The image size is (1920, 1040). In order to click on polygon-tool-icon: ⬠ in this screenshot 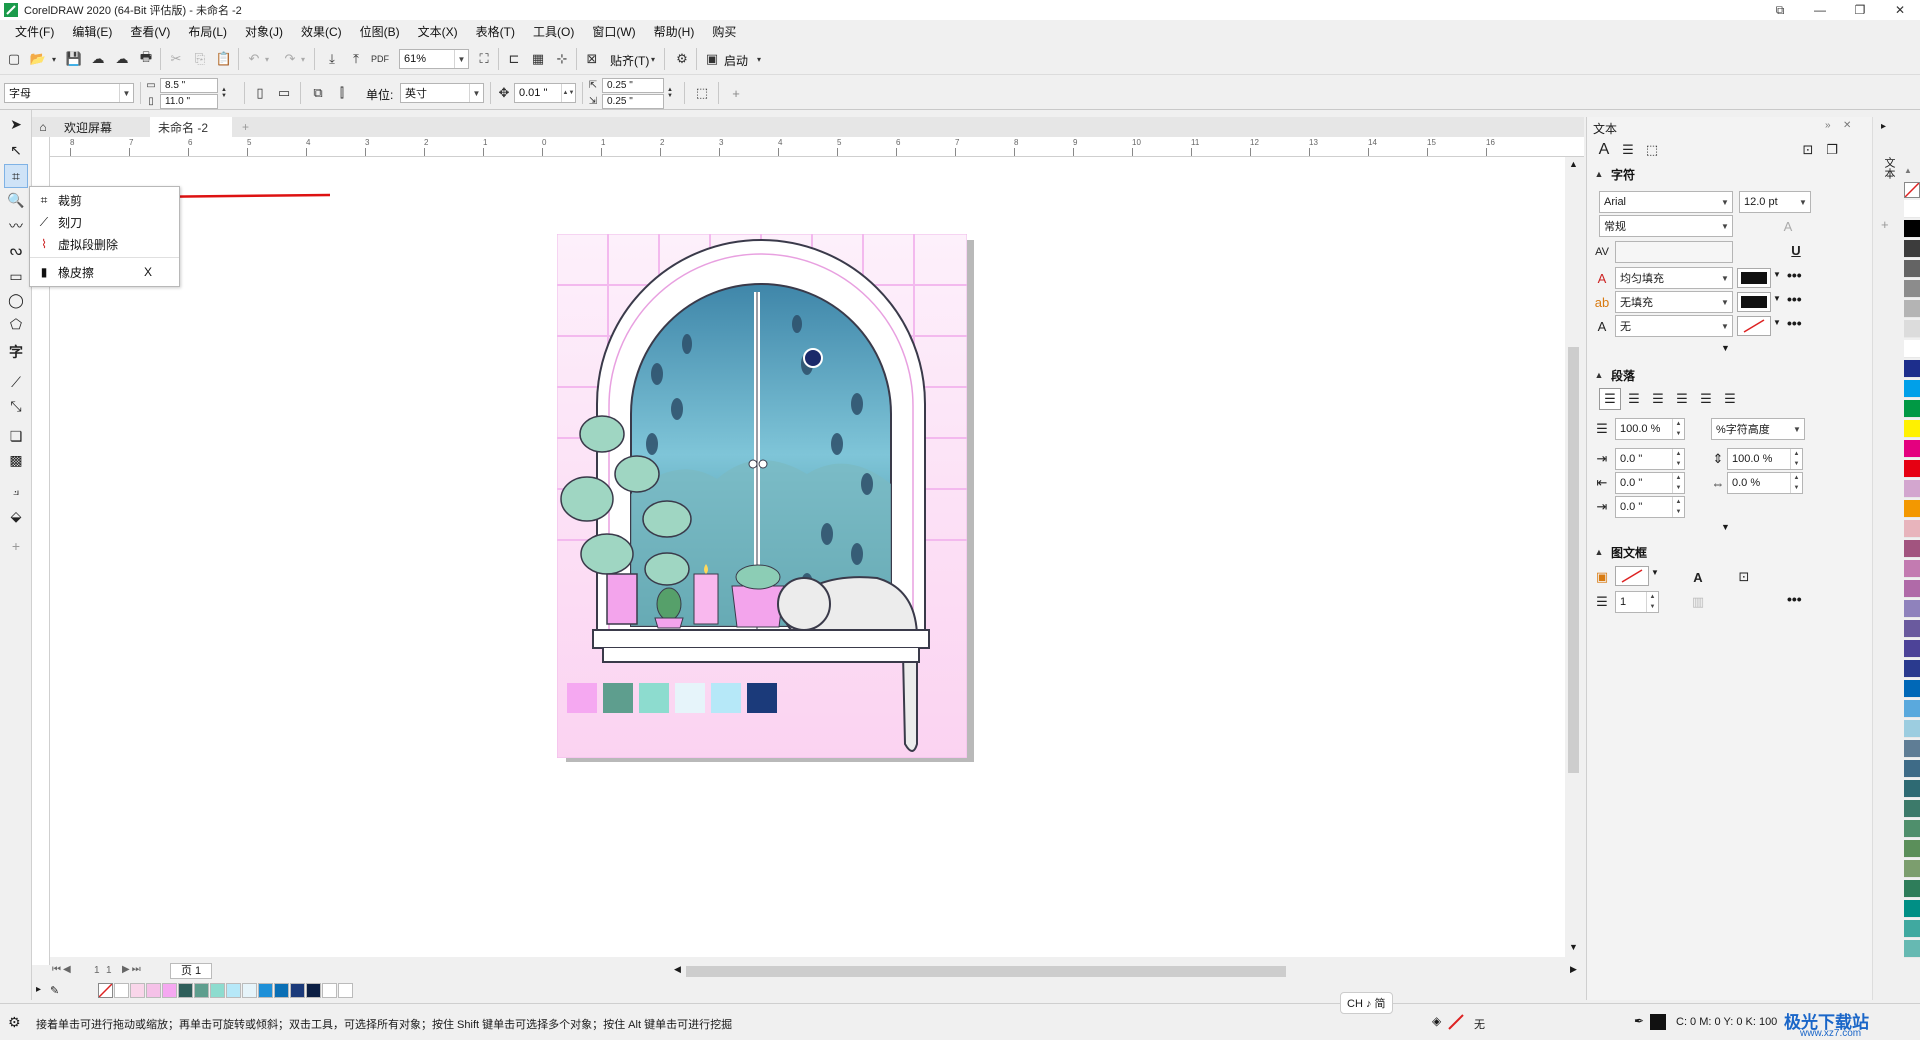, I will do `click(16, 324)`.